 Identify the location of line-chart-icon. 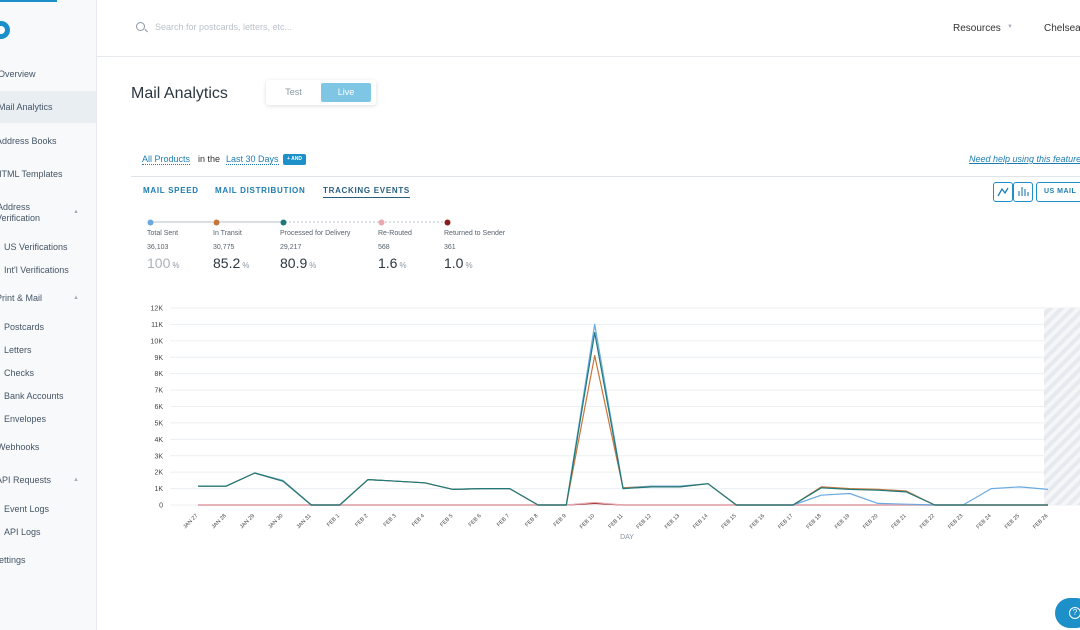
(1003, 192).